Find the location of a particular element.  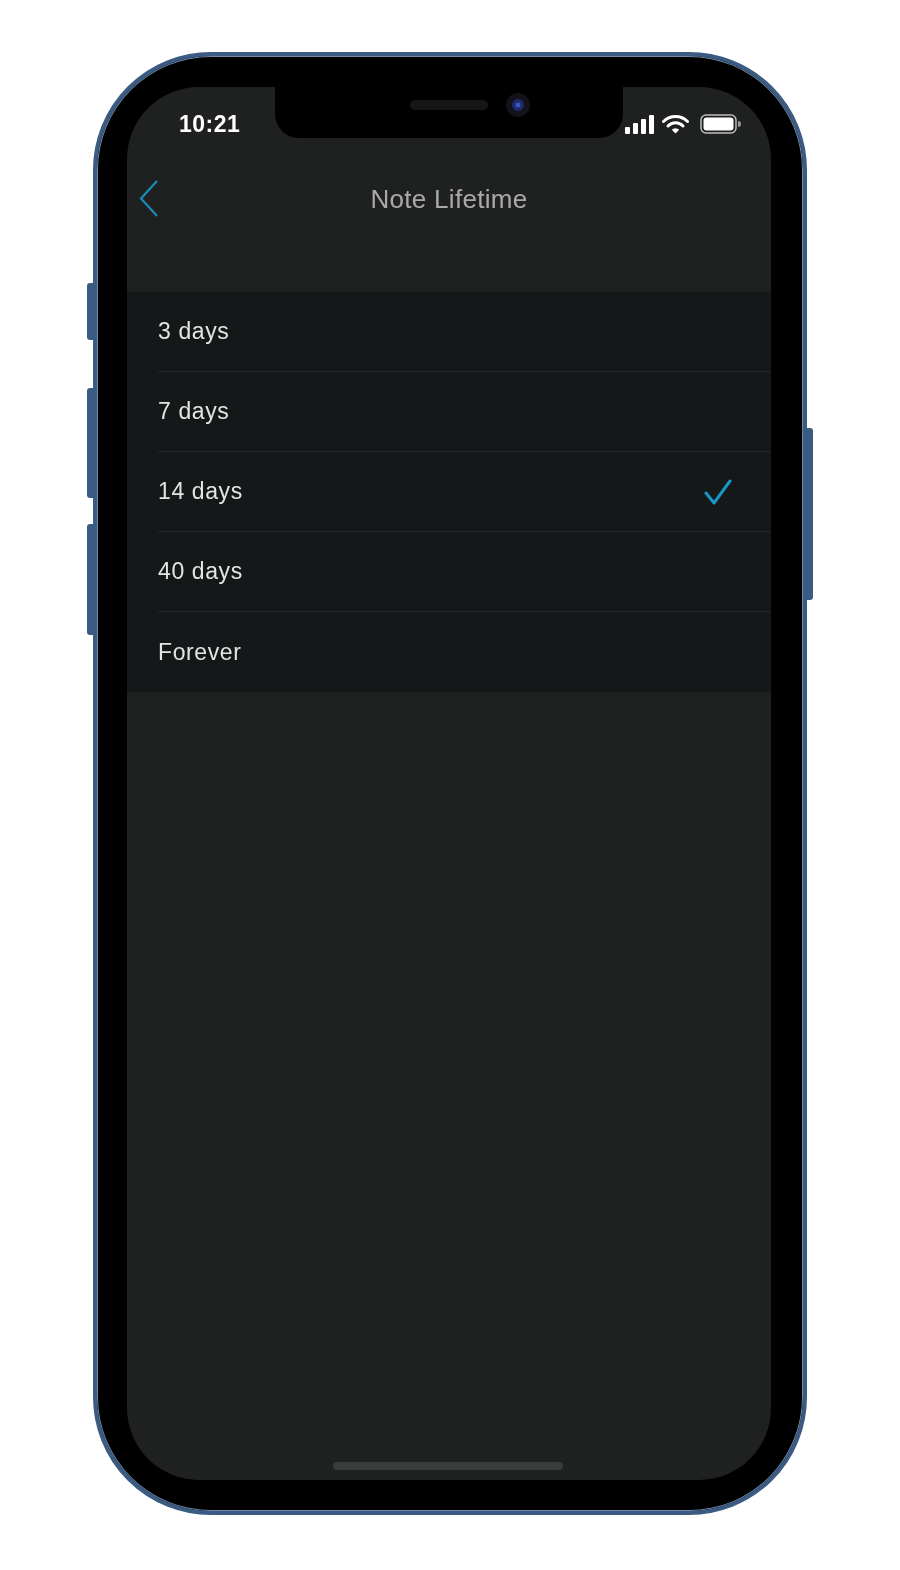

option-row: 3 days is located at coordinates (464, 332).